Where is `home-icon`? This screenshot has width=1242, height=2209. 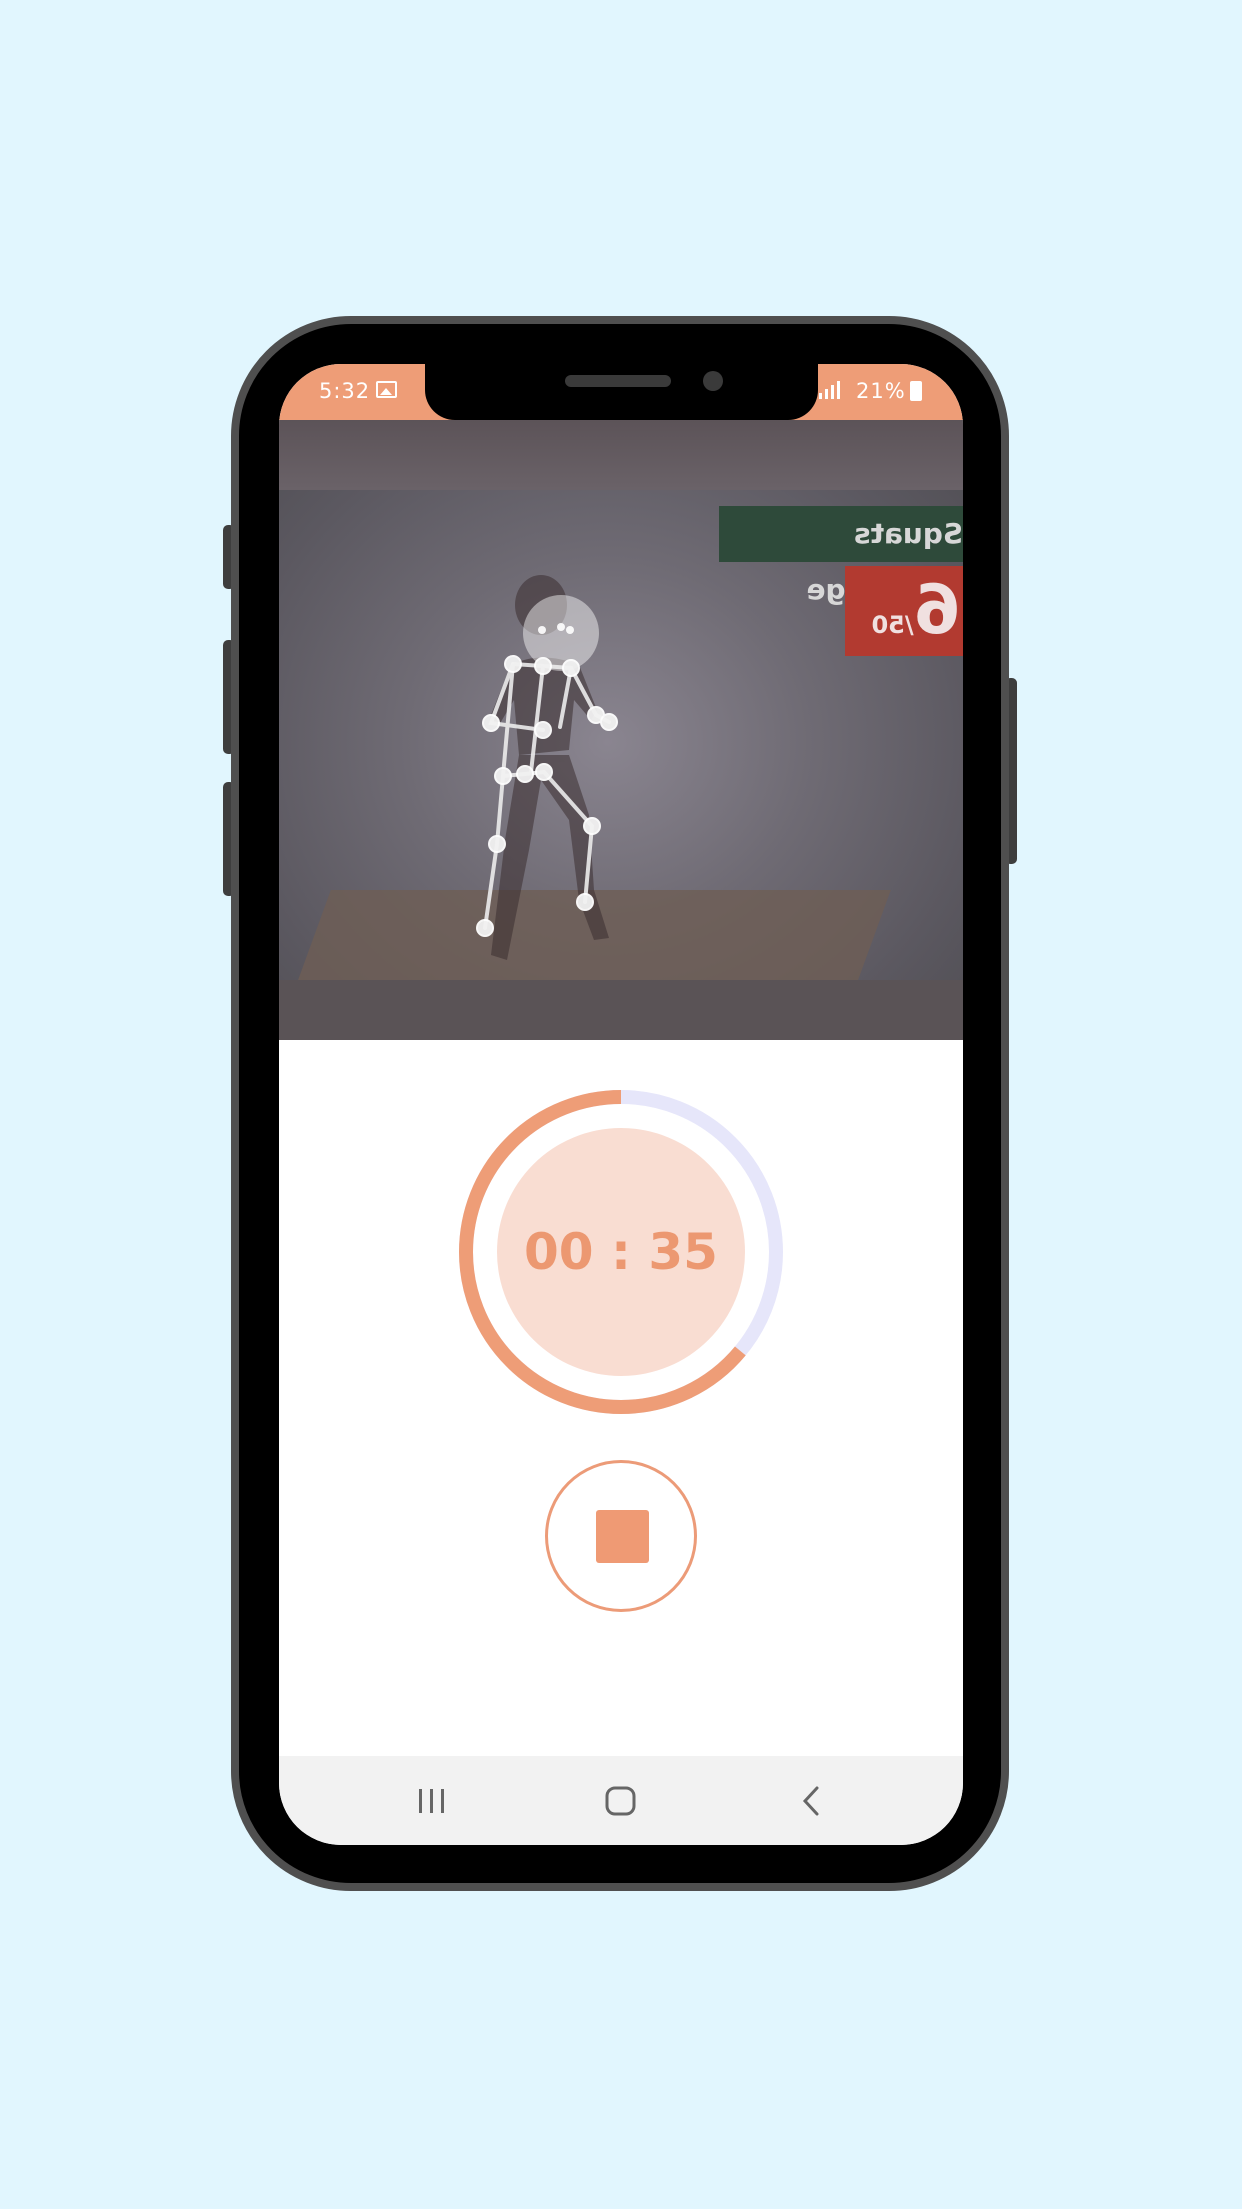 home-icon is located at coordinates (621, 1801).